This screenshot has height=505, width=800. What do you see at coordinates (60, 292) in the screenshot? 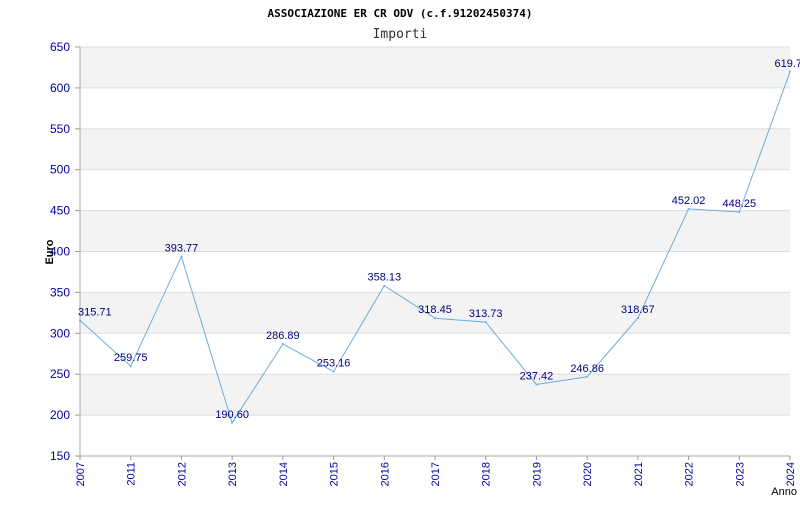
I see `y-tick-label: 350` at bounding box center [60, 292].